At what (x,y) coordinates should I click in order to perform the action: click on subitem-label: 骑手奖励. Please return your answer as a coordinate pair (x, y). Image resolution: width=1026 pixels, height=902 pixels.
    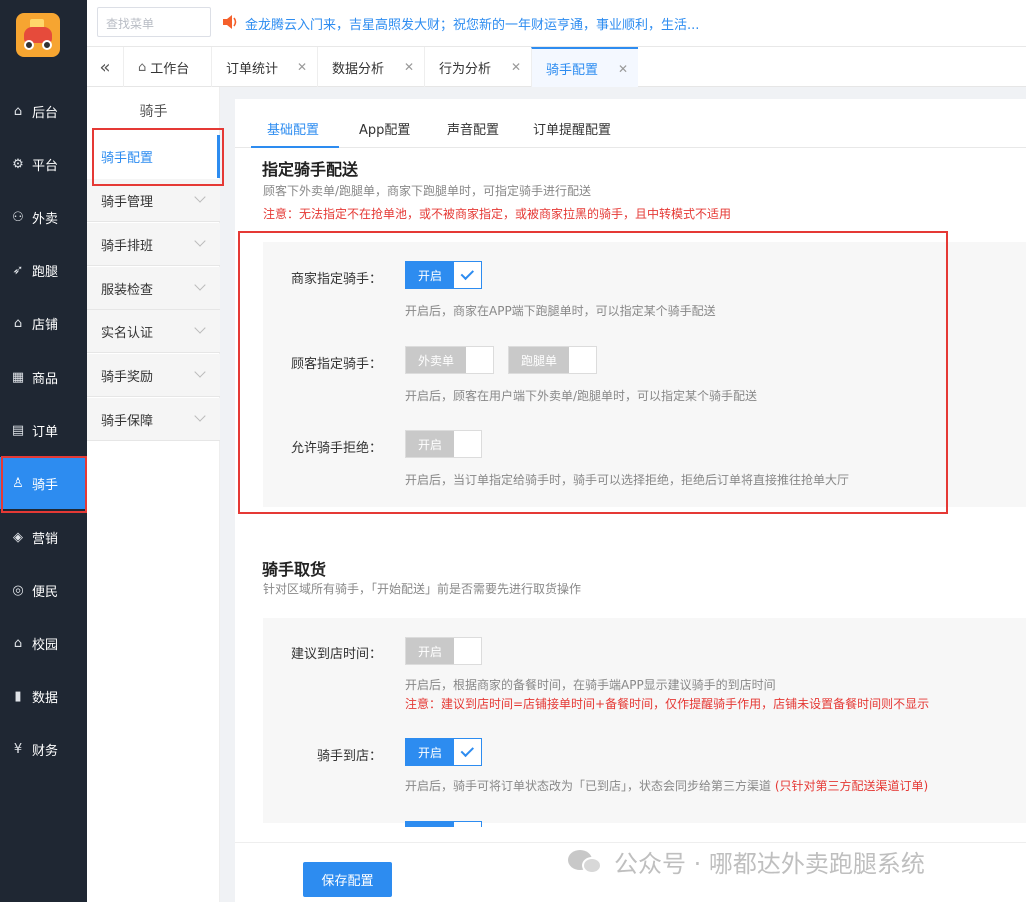
    Looking at the image, I should click on (127, 377).